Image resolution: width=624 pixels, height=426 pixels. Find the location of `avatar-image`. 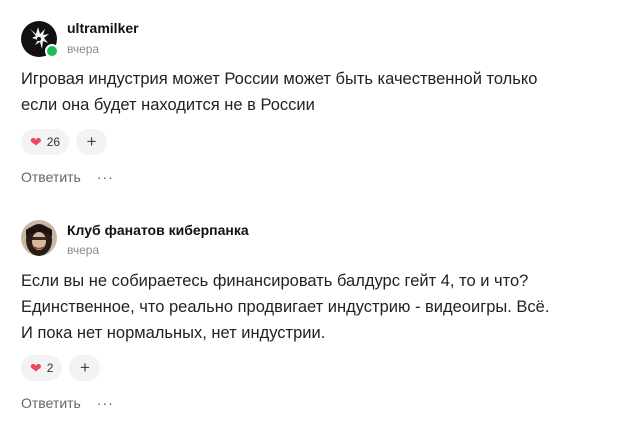

avatar-image is located at coordinates (39, 238).